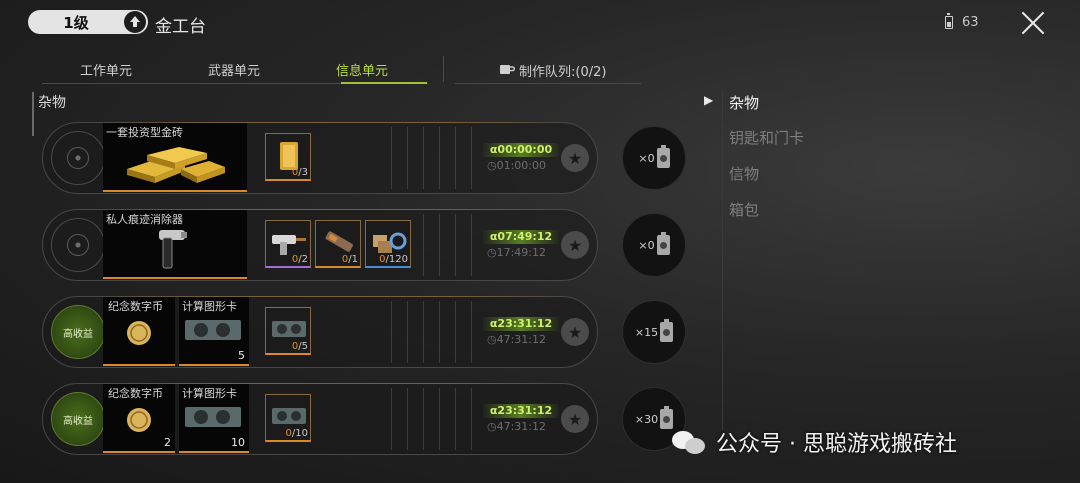  I want to click on watermark: 公众号 · 思聪游戏搬砖社, so click(814, 442).